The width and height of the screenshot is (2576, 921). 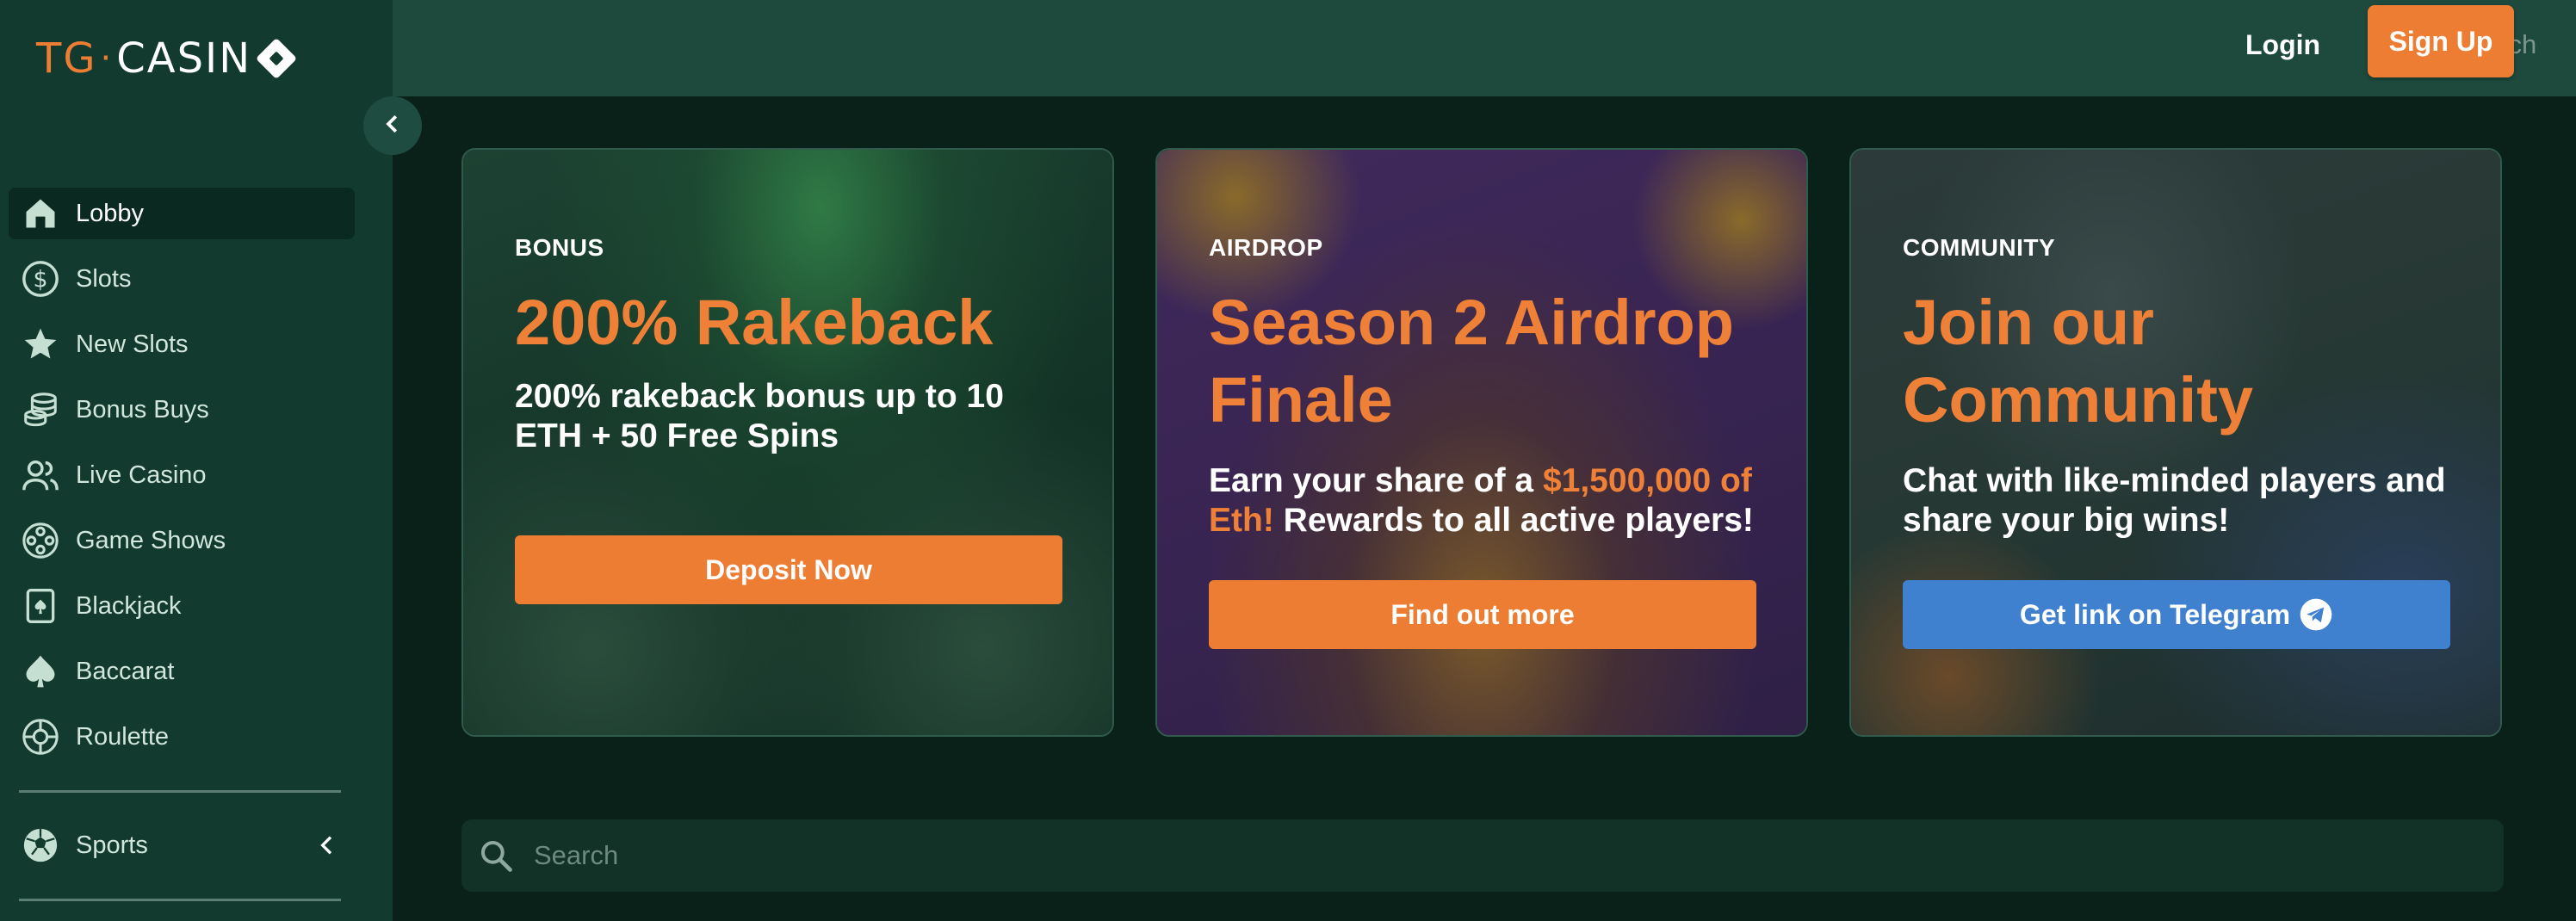 I want to click on promo-tag: BONUS, so click(x=559, y=248).